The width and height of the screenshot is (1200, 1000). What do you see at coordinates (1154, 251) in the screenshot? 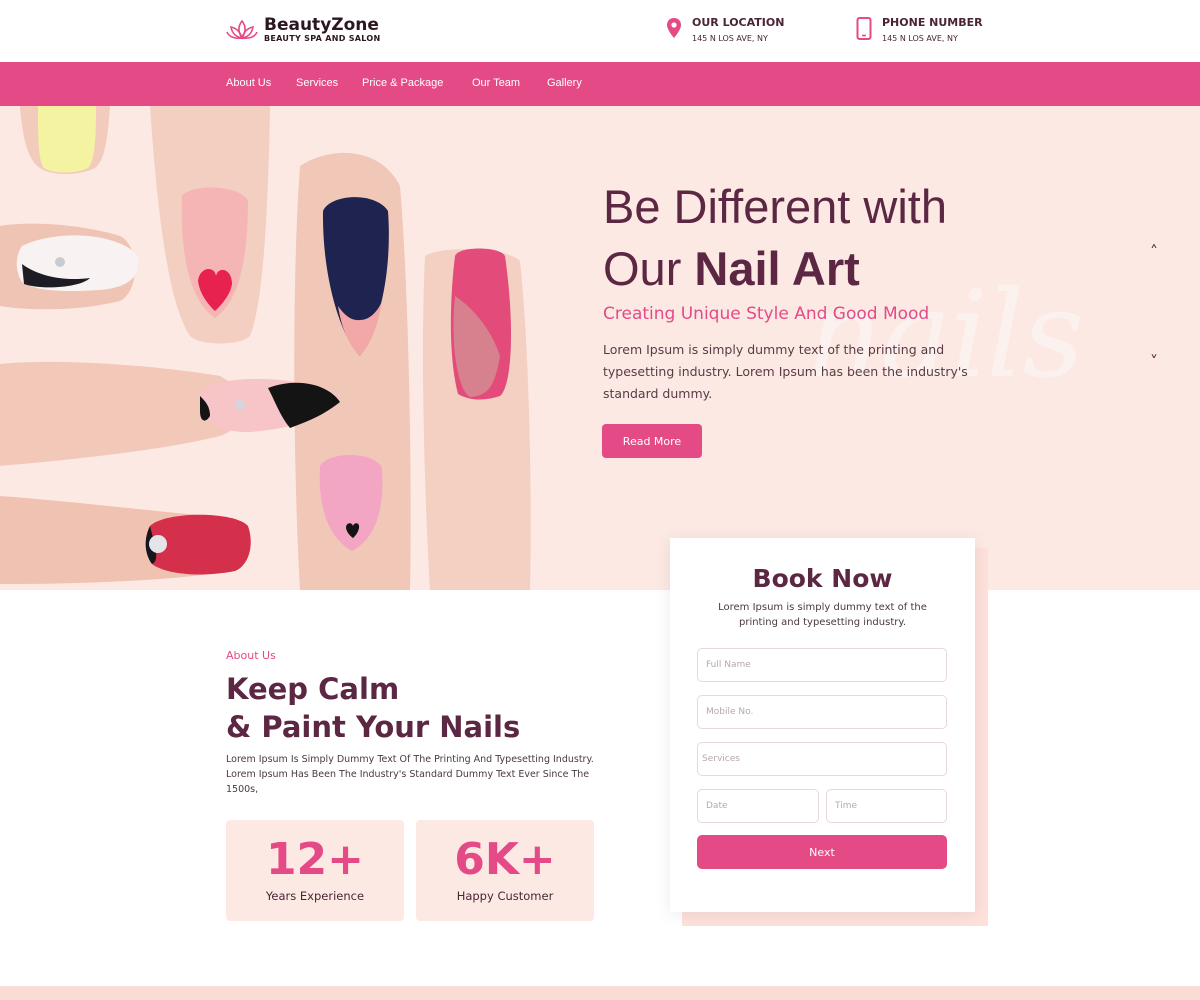
I see `chevron-up-icon: ˄` at bounding box center [1154, 251].